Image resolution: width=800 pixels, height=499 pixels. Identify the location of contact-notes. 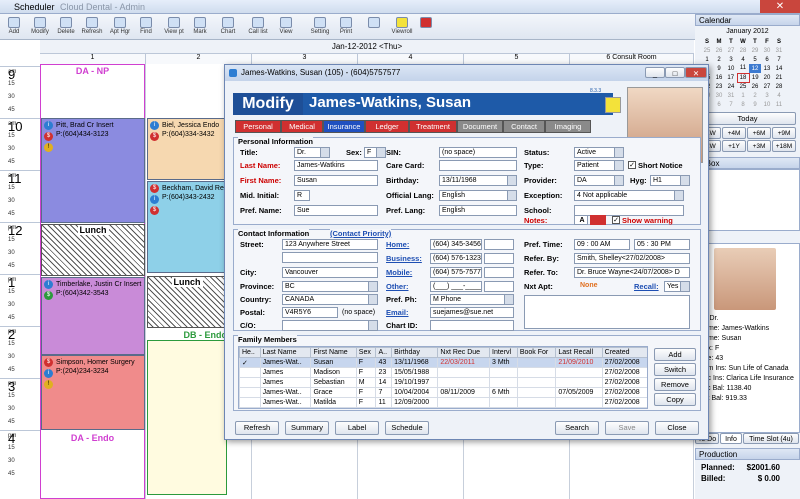
(607, 312).